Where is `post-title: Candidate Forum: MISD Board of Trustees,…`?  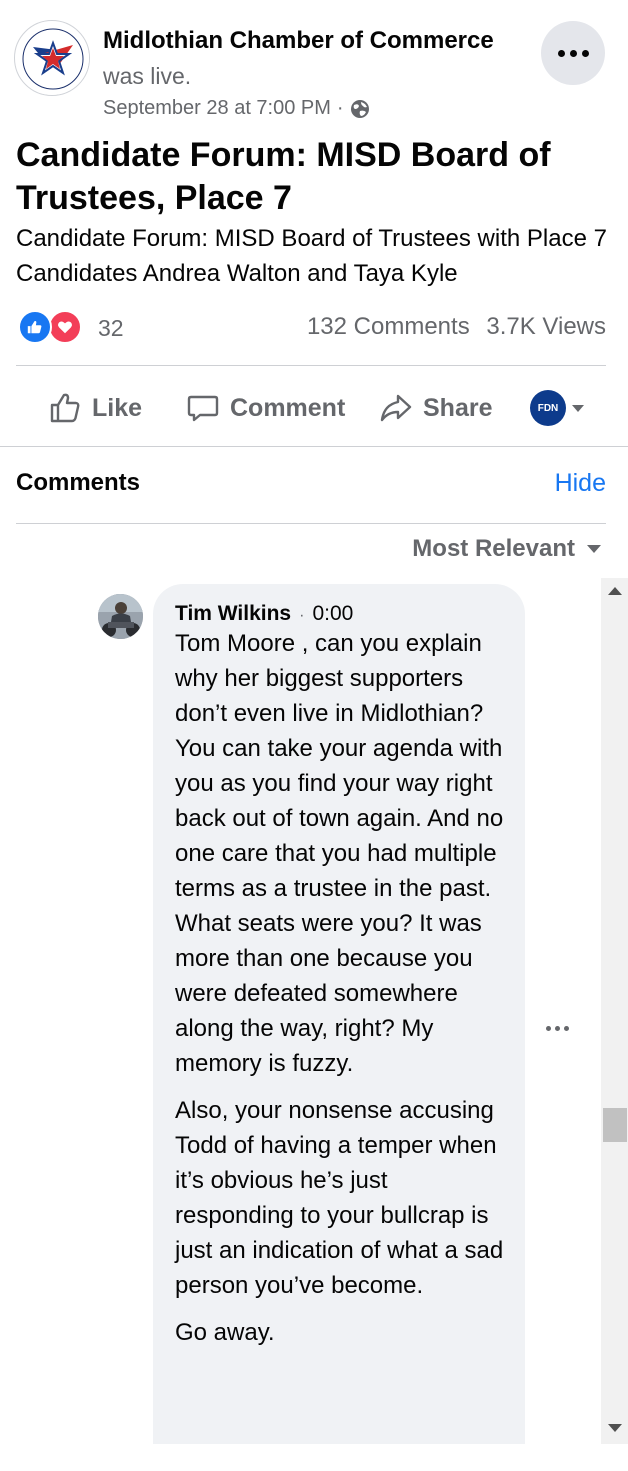 post-title: Candidate Forum: MISD Board of Trustees,… is located at coordinates (283, 176).